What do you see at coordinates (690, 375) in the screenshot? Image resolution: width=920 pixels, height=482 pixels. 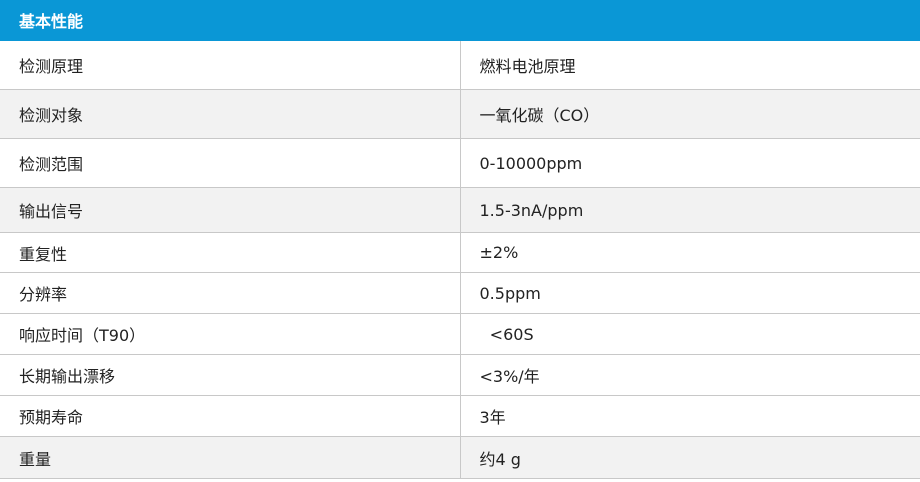 I see `row-value: <3%/年` at bounding box center [690, 375].